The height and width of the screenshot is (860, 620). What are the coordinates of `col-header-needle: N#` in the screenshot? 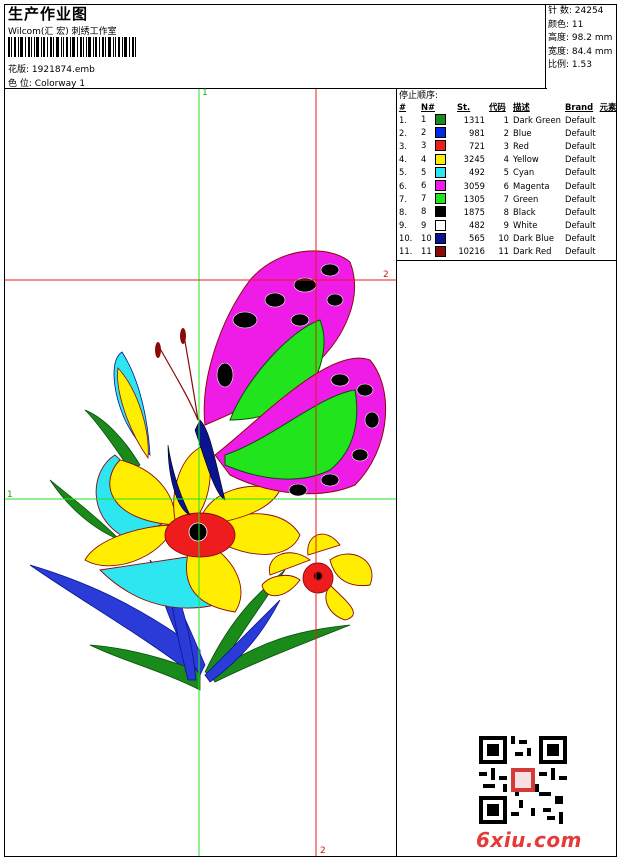 It's located at (428, 106).